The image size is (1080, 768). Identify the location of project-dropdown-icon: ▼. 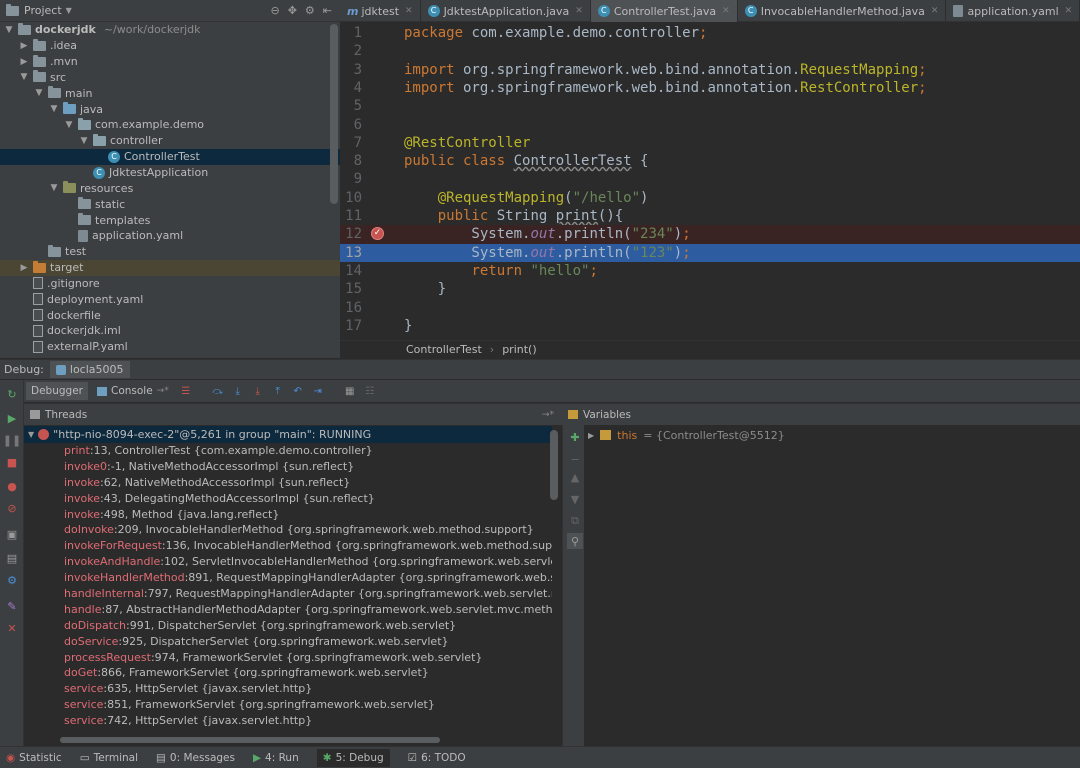
(69, 10).